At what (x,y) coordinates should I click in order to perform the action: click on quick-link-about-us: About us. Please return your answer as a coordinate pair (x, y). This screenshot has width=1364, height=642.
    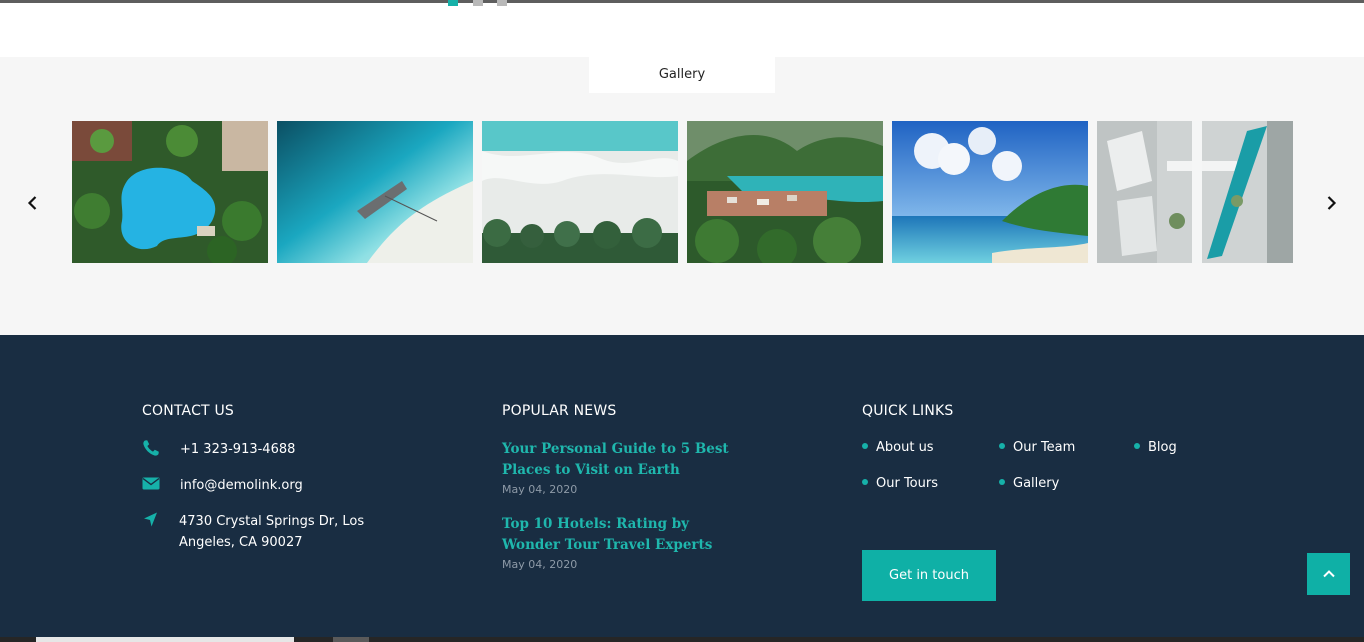
    Looking at the image, I should click on (898, 447).